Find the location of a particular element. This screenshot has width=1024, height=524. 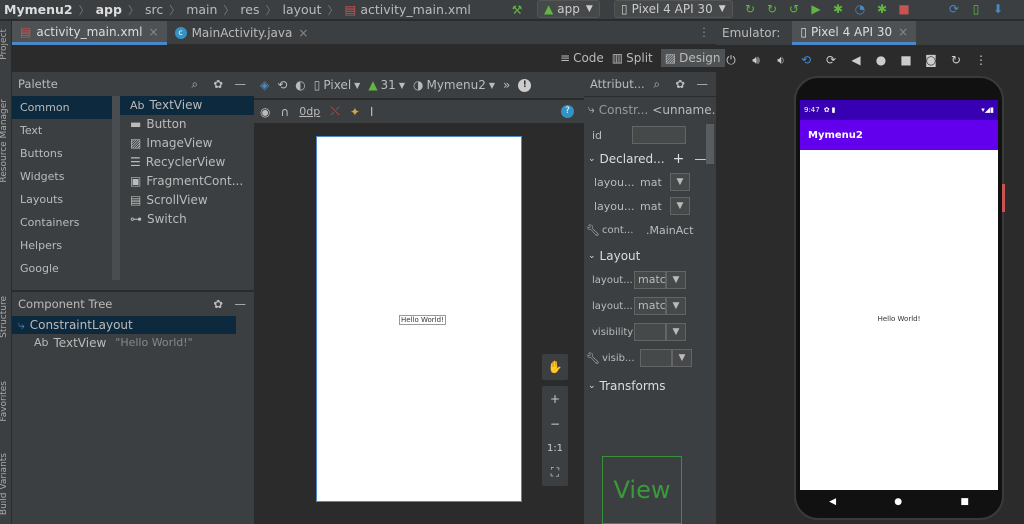

breadcrumb-layout: layout is located at coordinates (302, 9).